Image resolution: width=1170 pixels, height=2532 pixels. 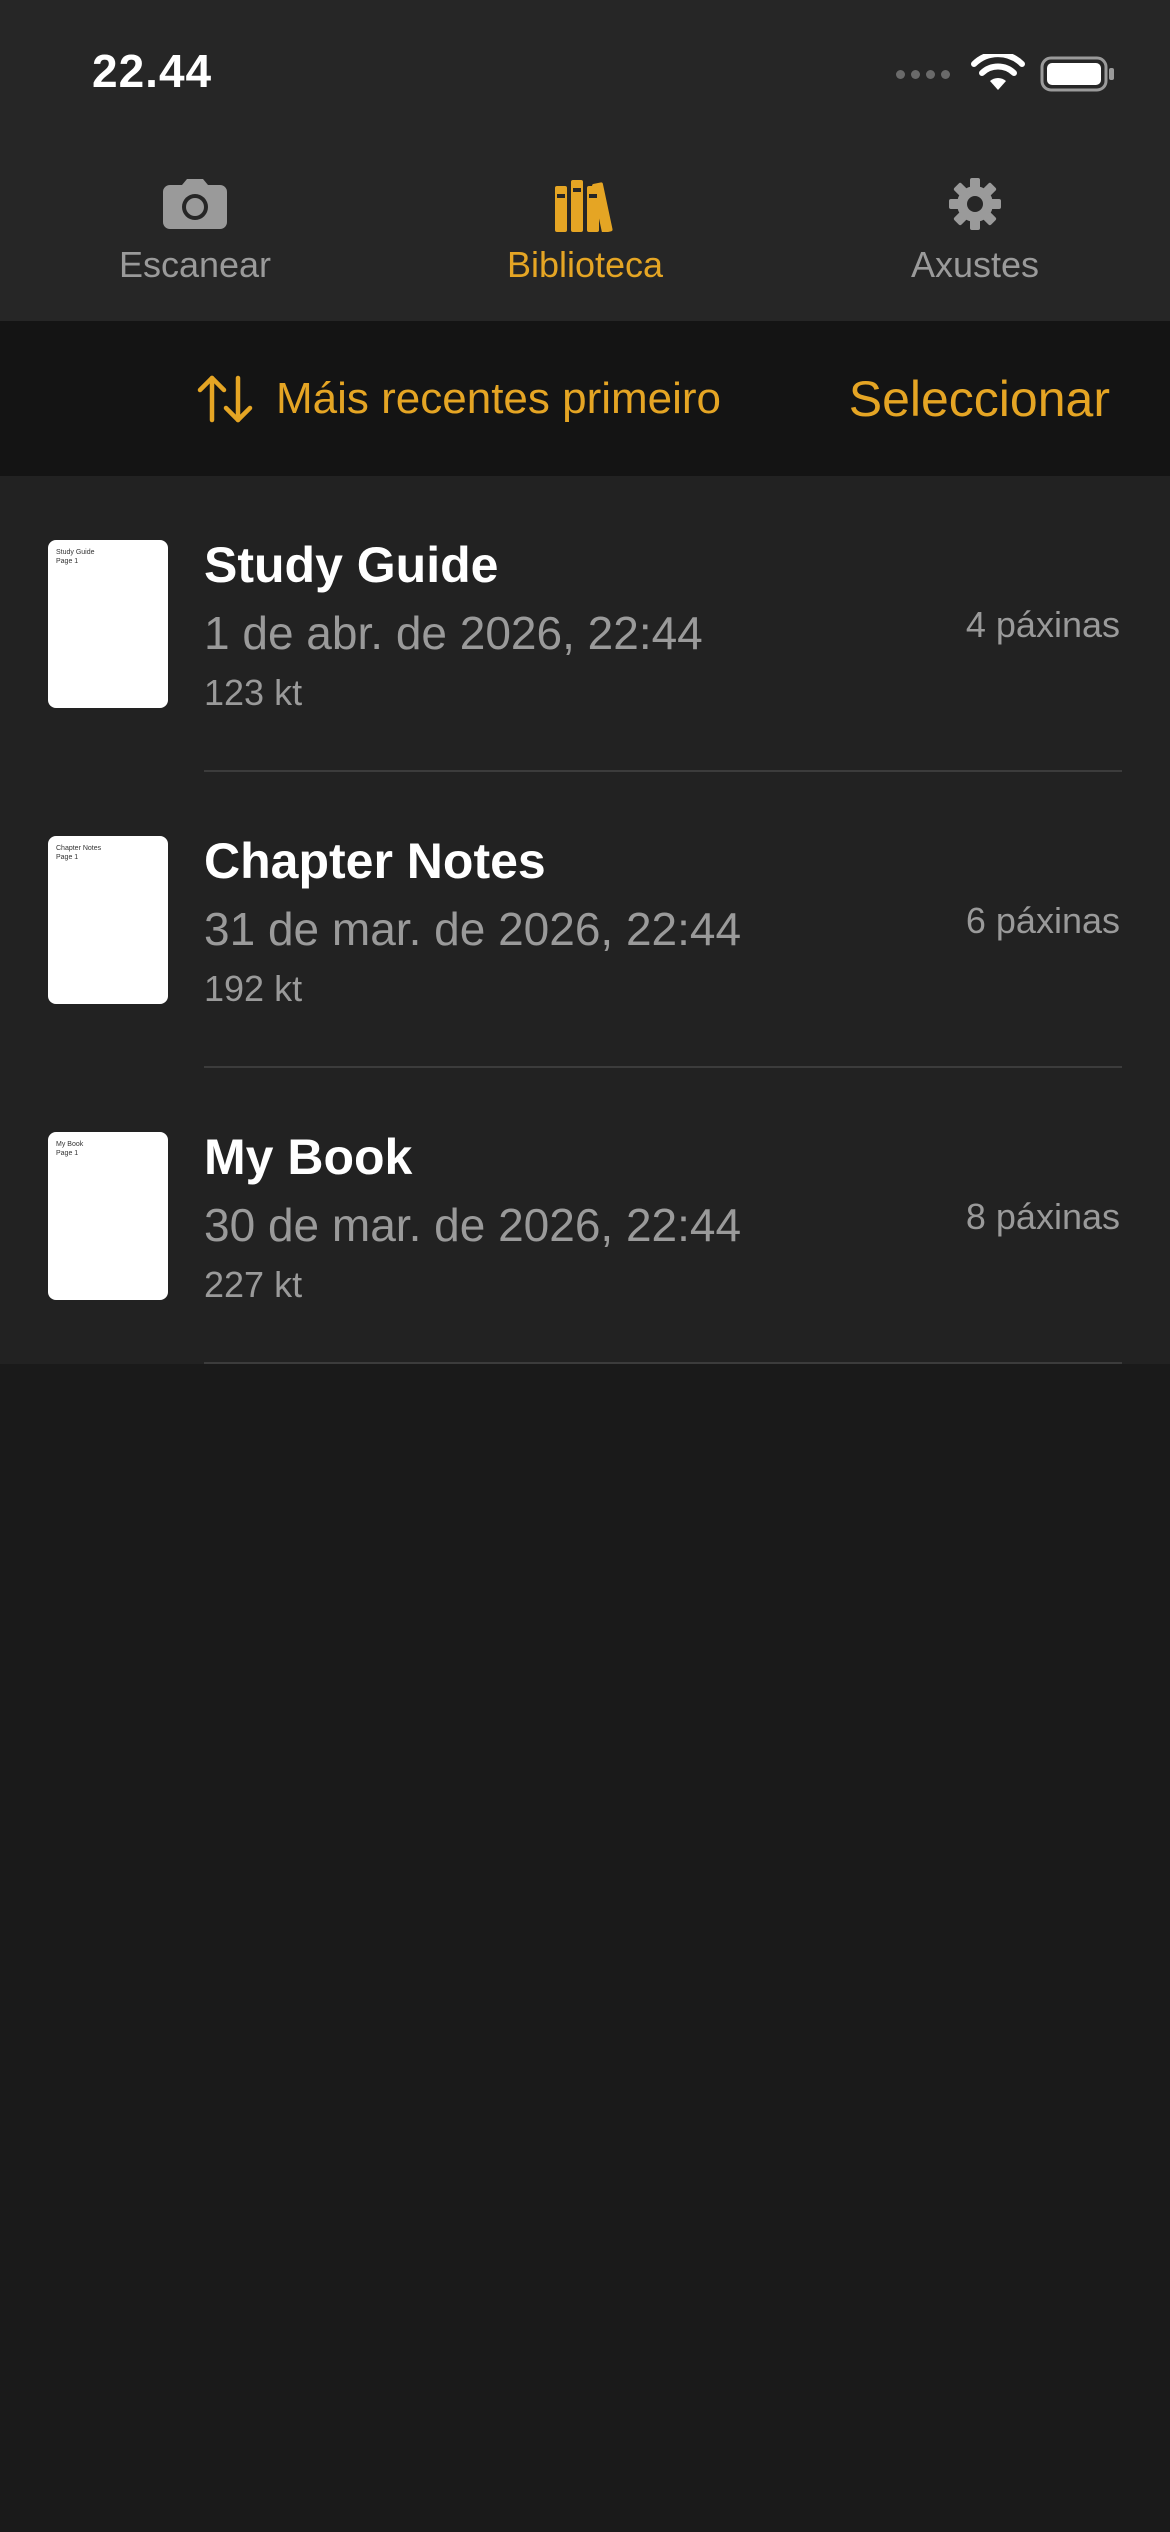 What do you see at coordinates (108, 920) in the screenshot?
I see `document-thumbnail: Chapter Notes Page 1` at bounding box center [108, 920].